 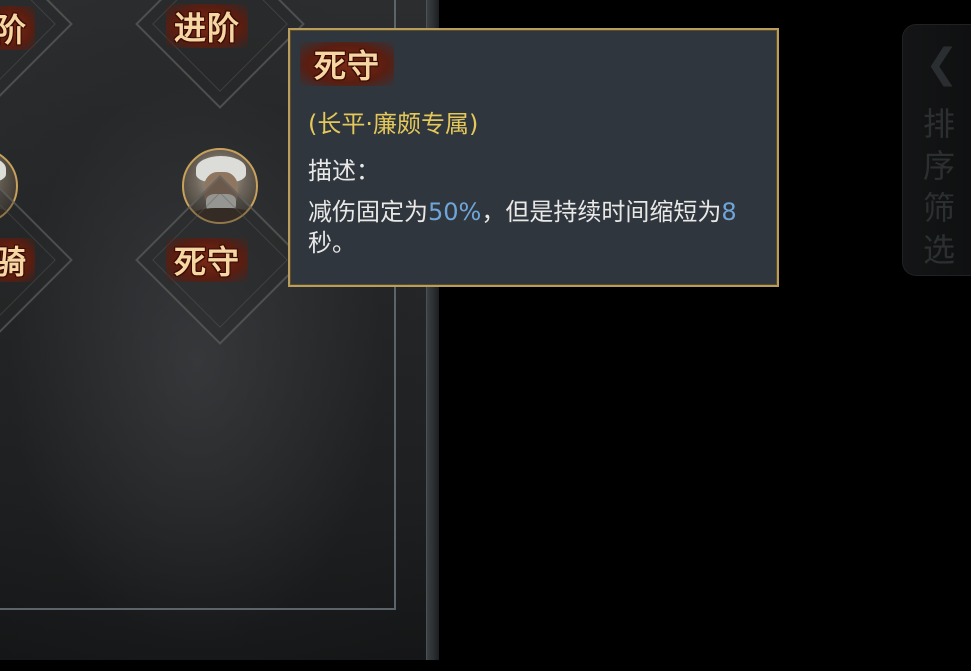 What do you see at coordinates (3, 169) in the screenshot?
I see `avatar-hair` at bounding box center [3, 169].